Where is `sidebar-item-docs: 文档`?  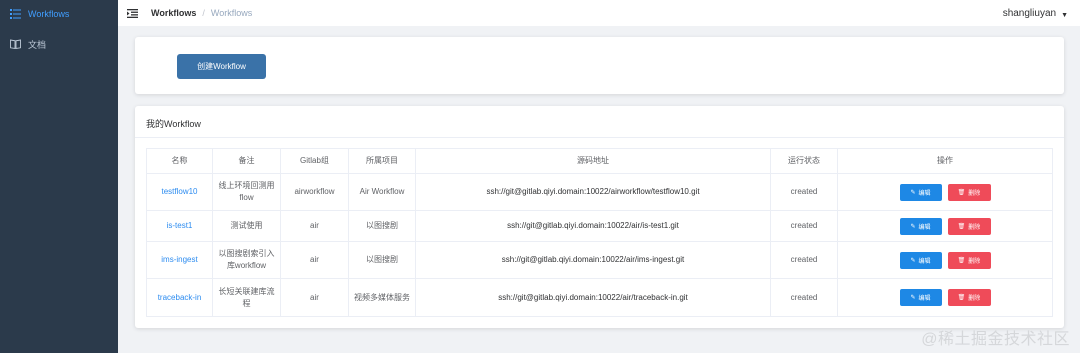 sidebar-item-docs: 文档 is located at coordinates (59, 44).